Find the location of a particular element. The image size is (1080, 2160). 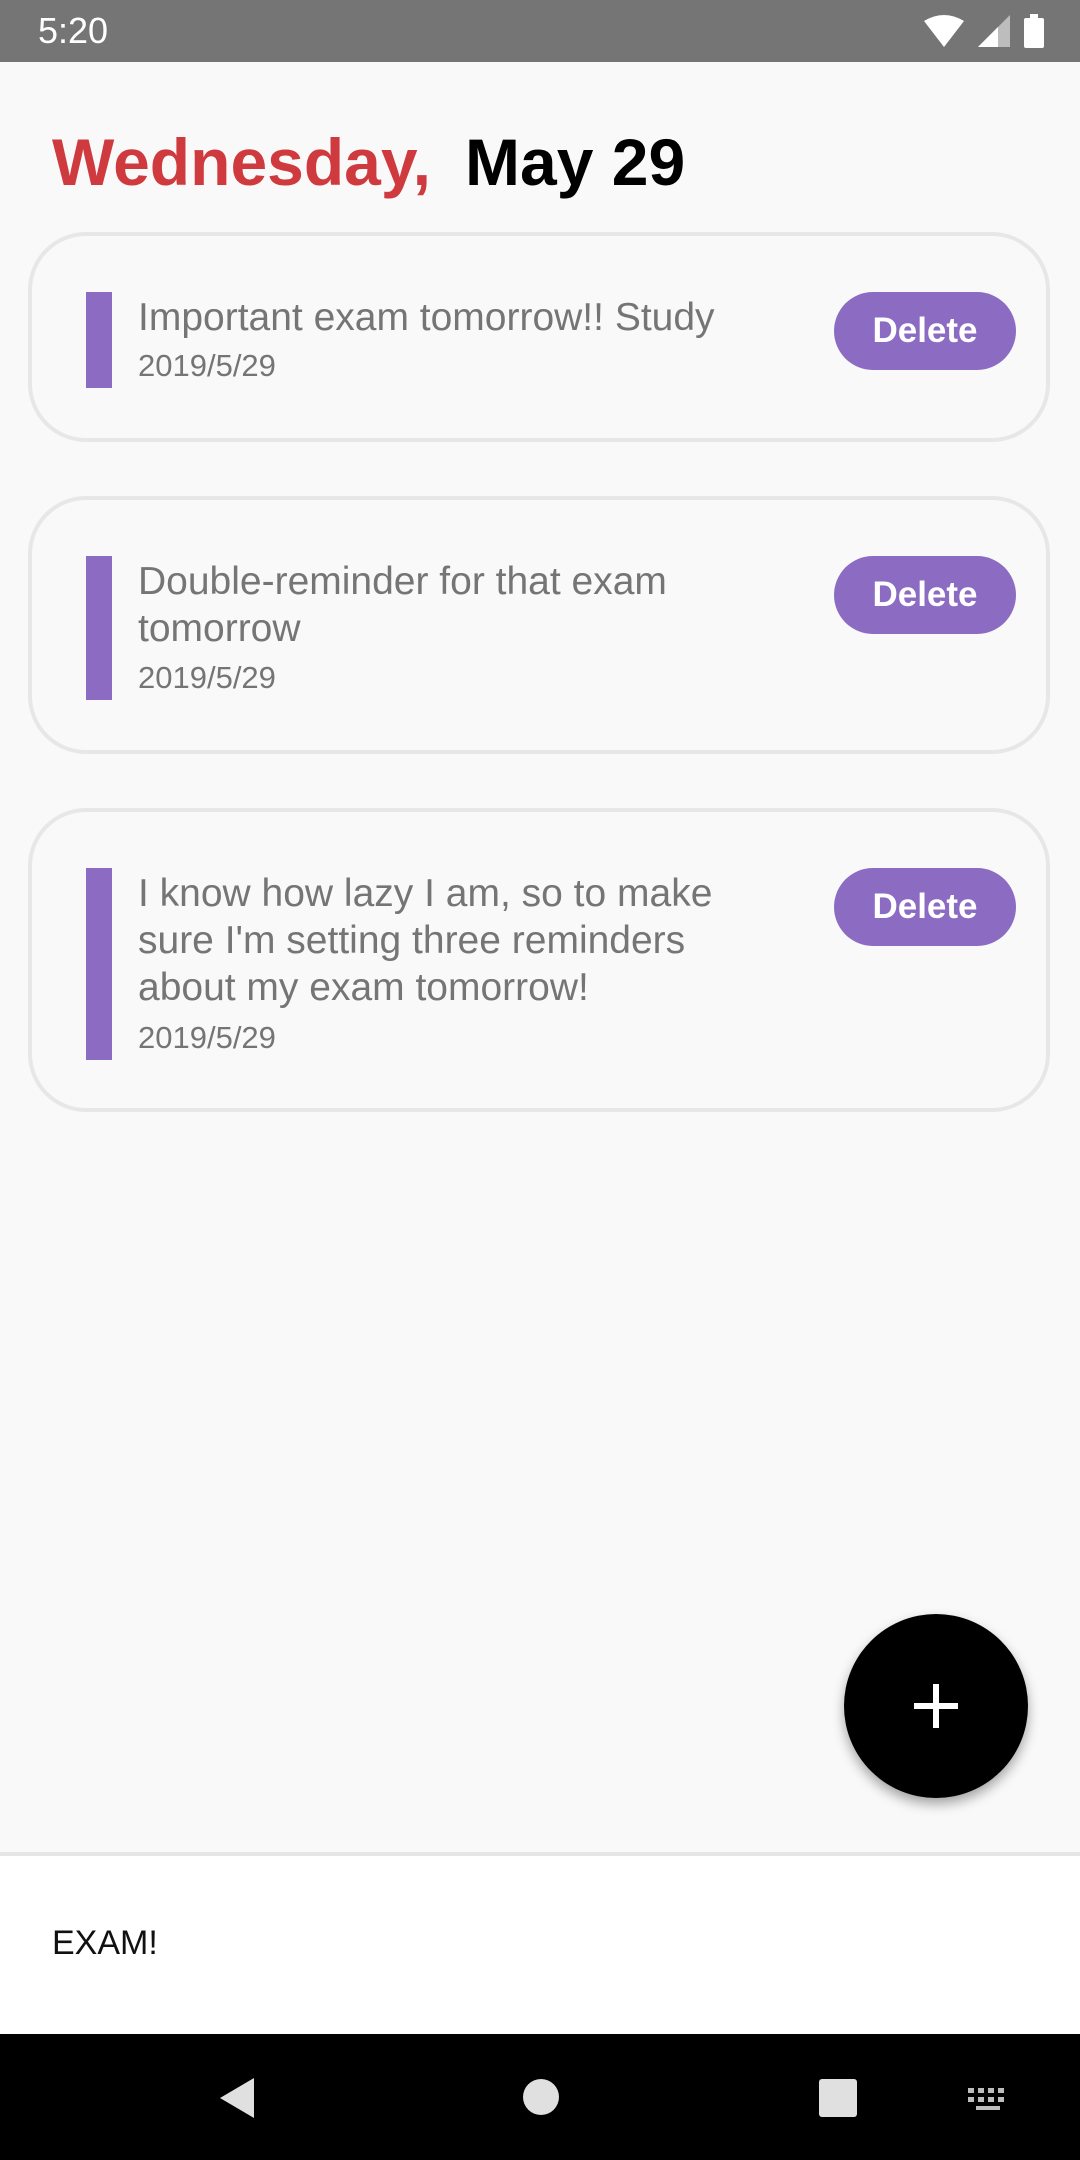

status-time: 5:20 is located at coordinates (73, 30).